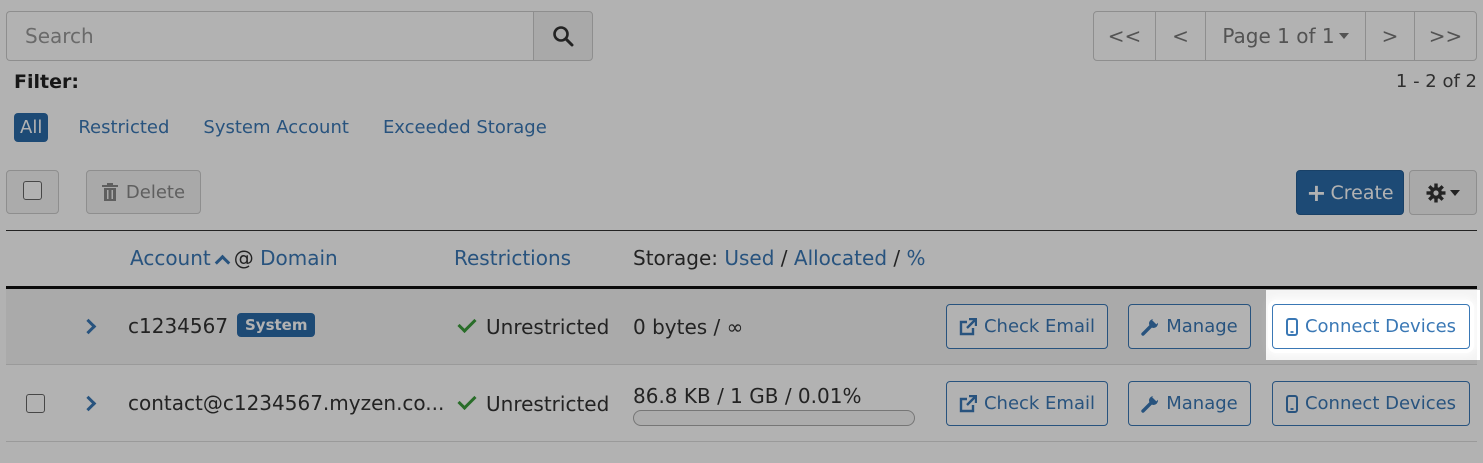 The width and height of the screenshot is (1483, 463). Describe the element at coordinates (299, 258) in the screenshot. I see `sort-domain: Domain` at that location.